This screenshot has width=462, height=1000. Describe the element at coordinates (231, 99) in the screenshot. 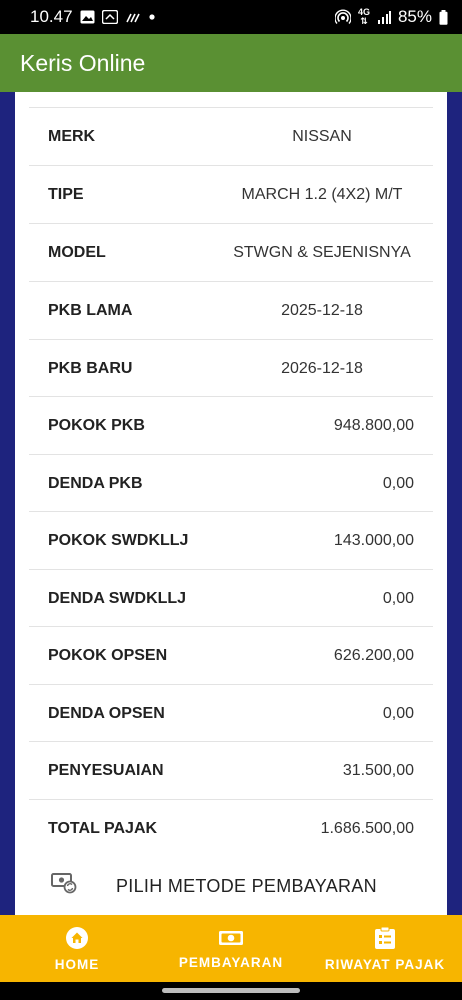

I see `detail-row` at that location.